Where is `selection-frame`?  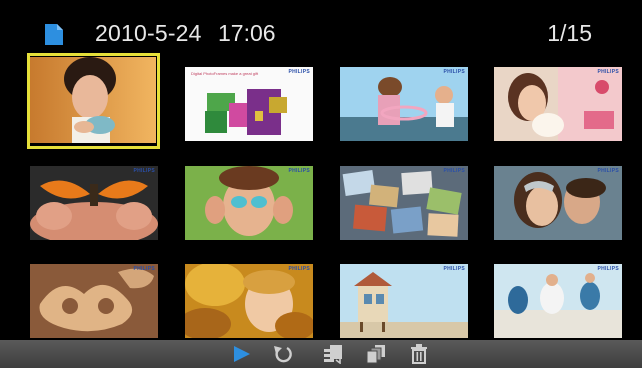 selection-frame is located at coordinates (93, 101).